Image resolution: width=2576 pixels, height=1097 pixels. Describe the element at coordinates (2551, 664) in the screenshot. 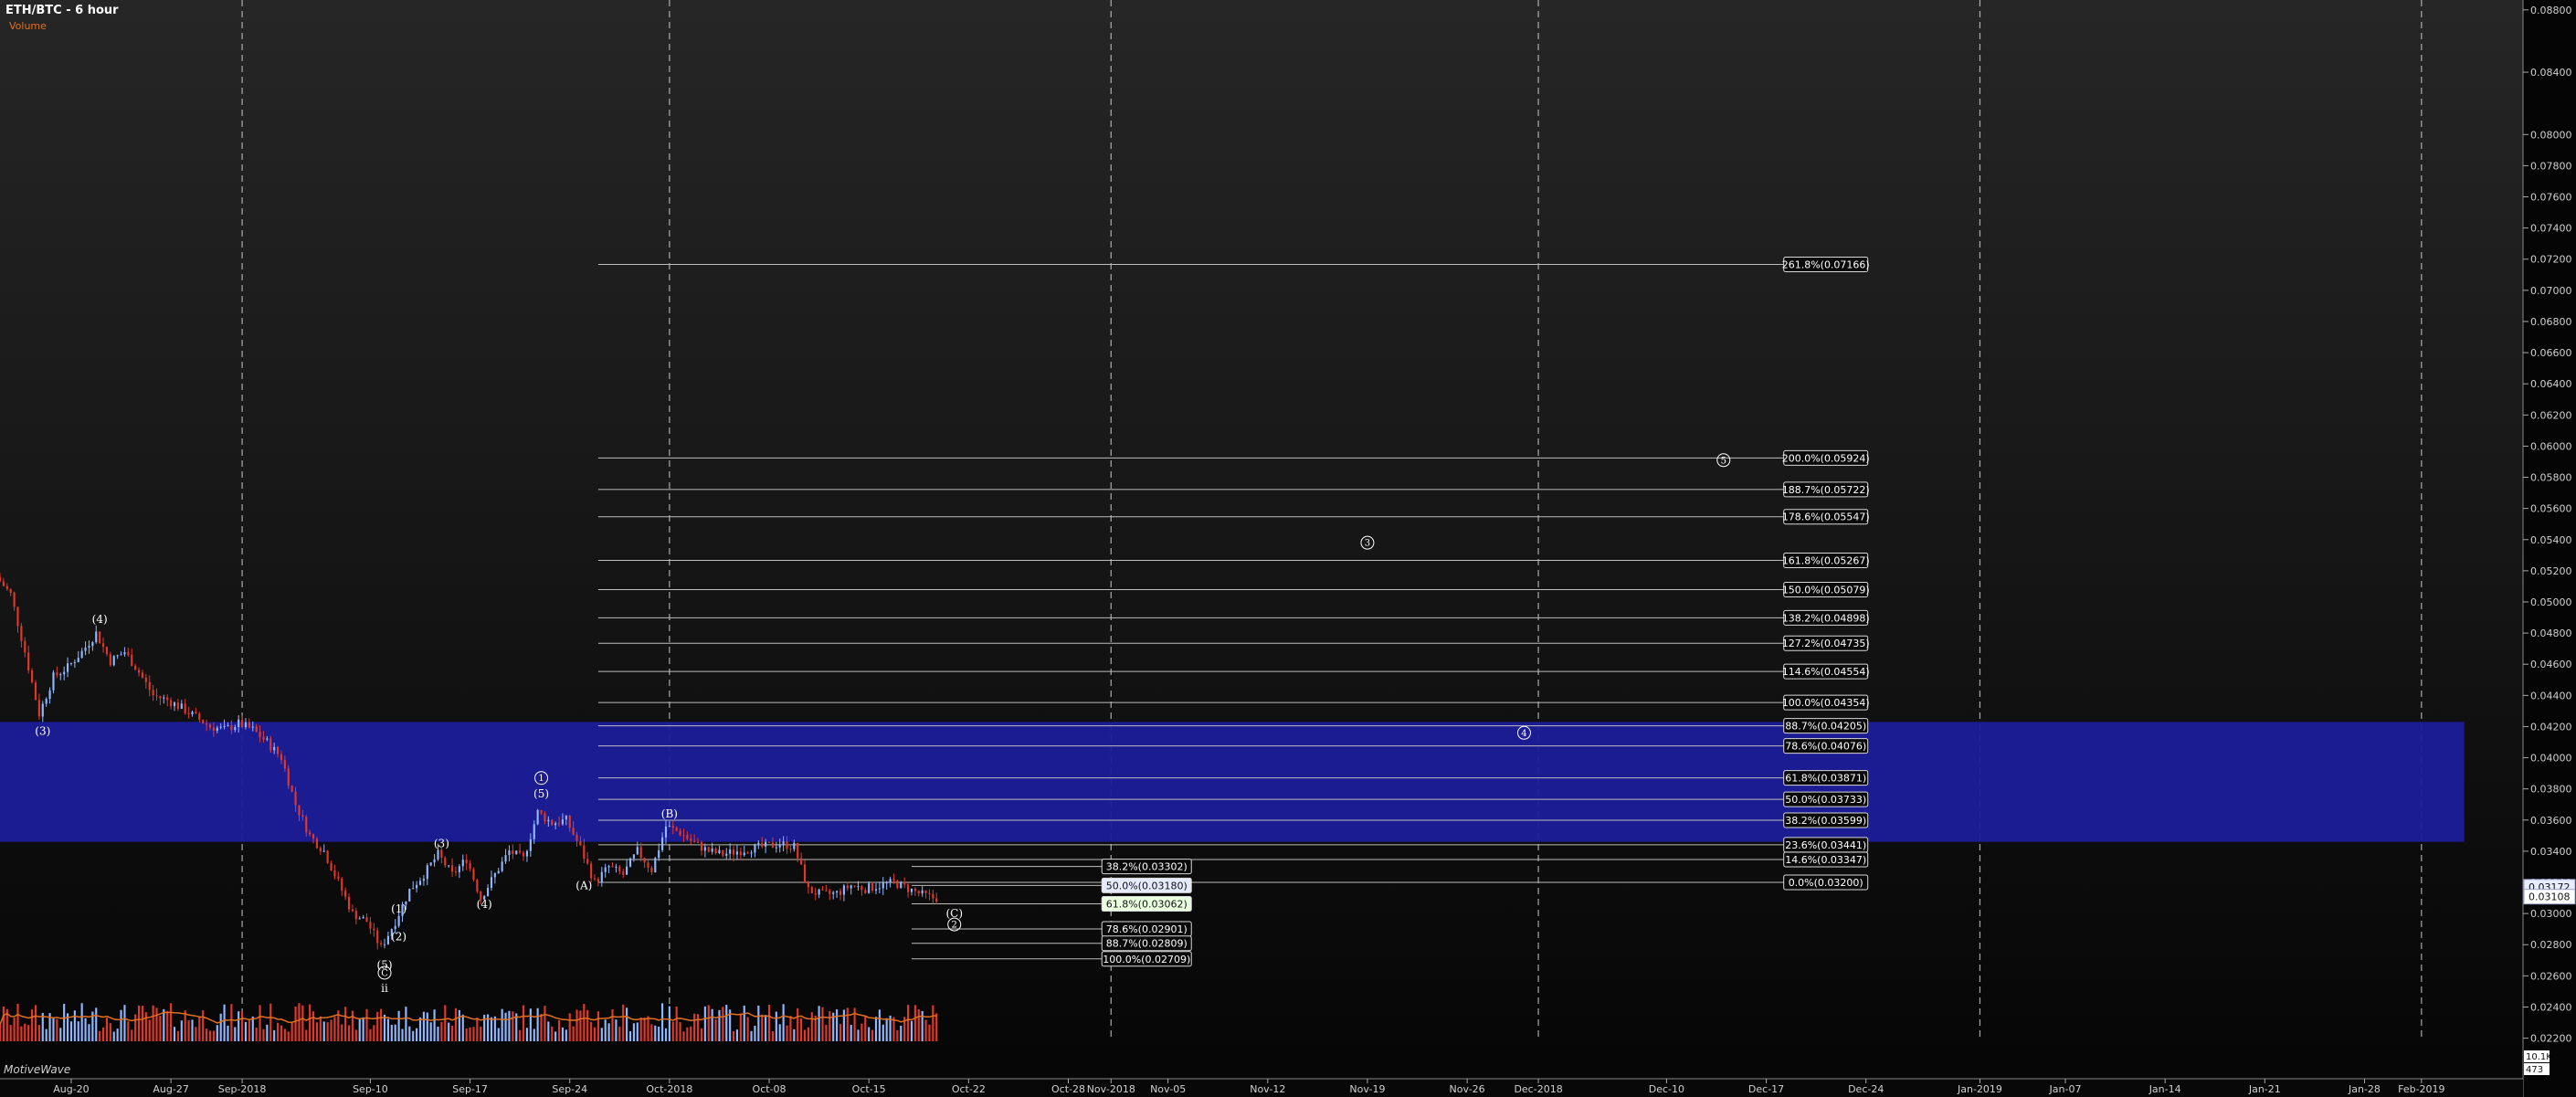

I see `price-axis-tick-label: 0.04600` at that location.